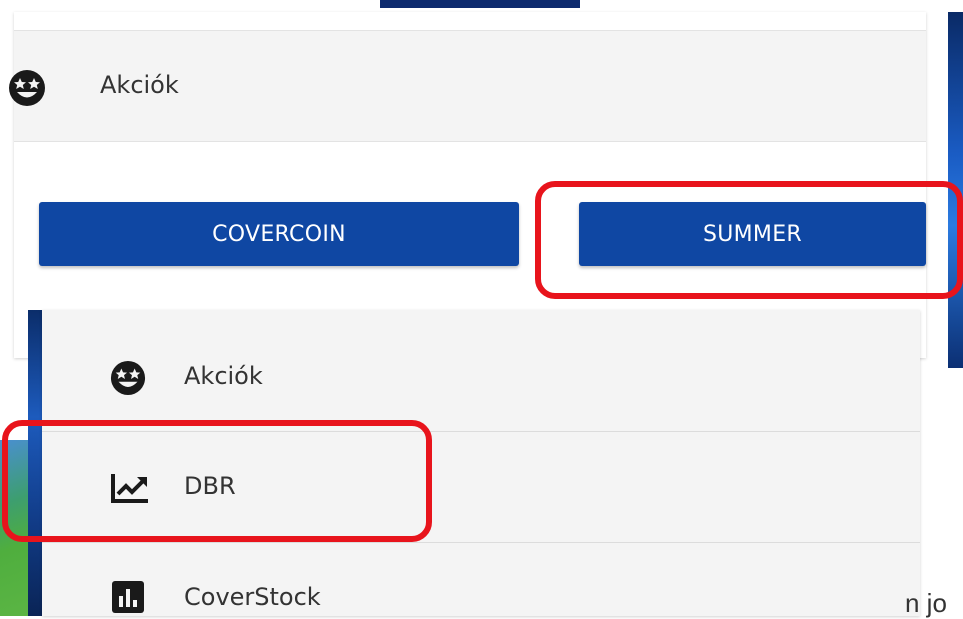 The width and height of the screenshot is (963, 619). I want to click on header-bar-fragment, so click(480, 4).